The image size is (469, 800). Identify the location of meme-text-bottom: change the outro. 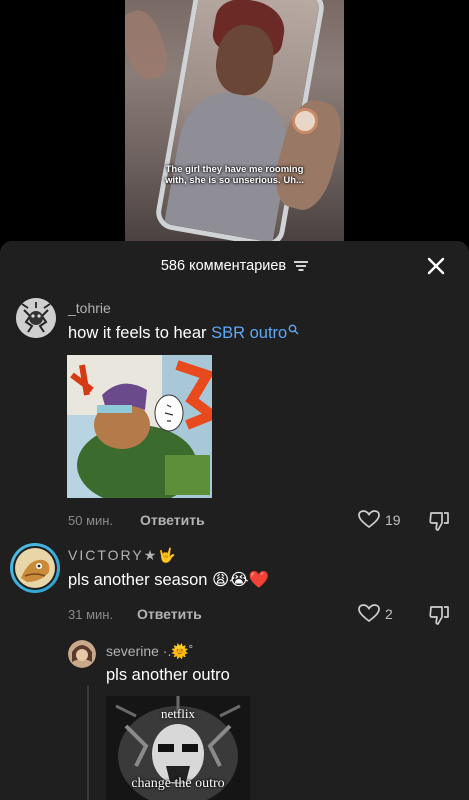
(178, 783).